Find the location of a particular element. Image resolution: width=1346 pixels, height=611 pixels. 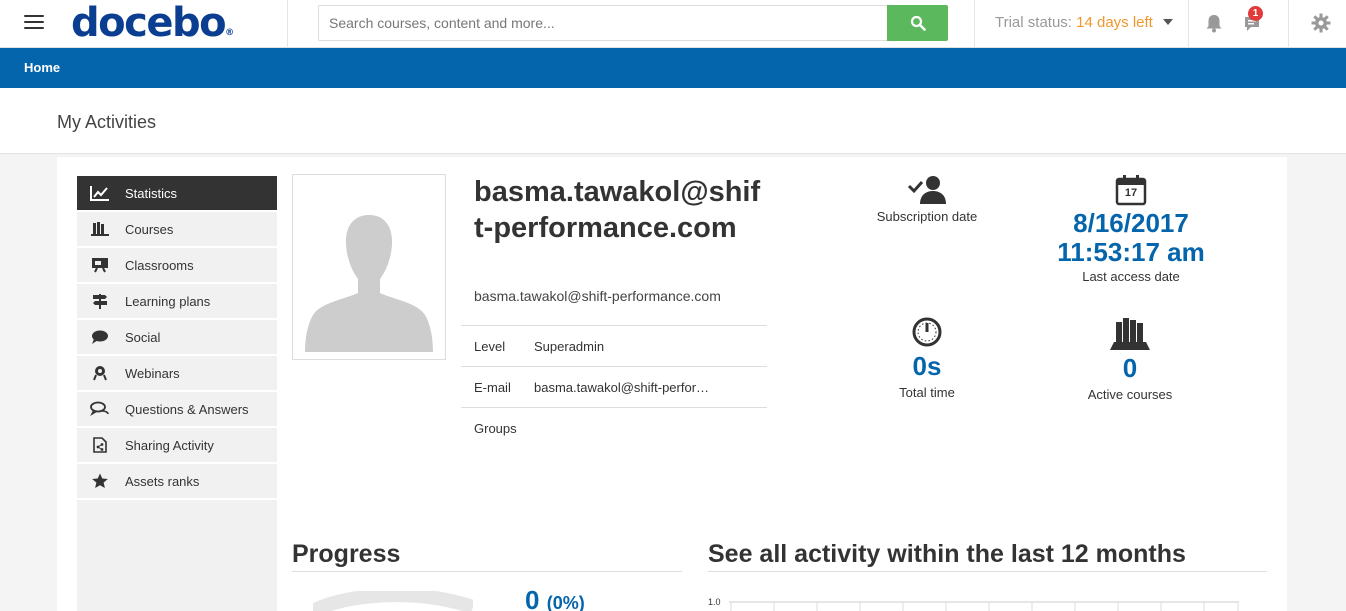

sidebar-item-label: Questions & Answers is located at coordinates (187, 409).